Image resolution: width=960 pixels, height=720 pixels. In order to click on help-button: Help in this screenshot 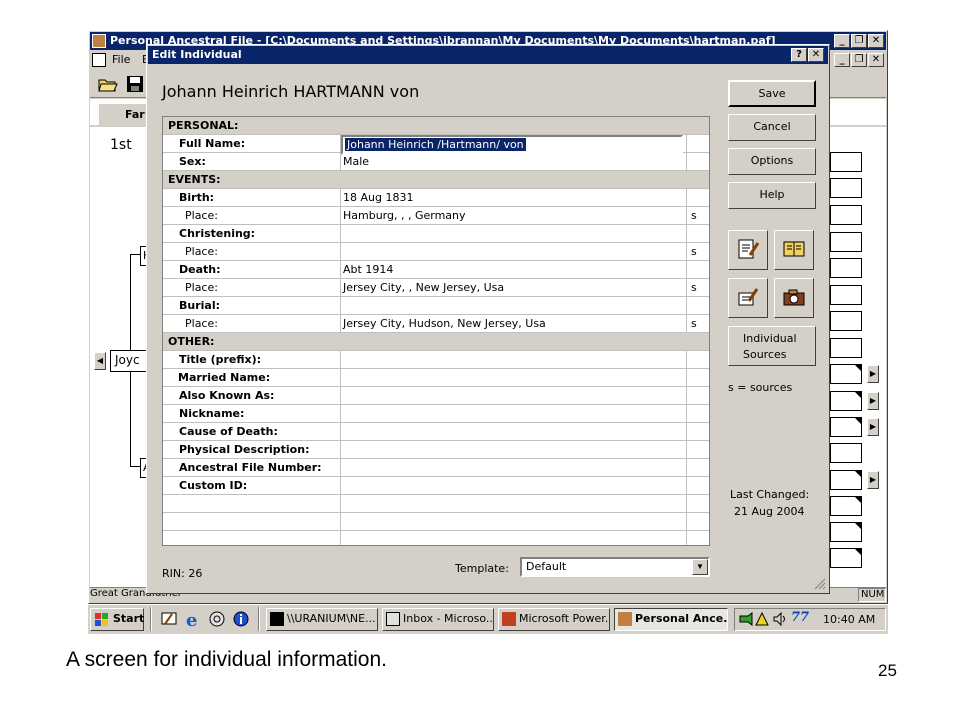, I will do `click(772, 195)`.